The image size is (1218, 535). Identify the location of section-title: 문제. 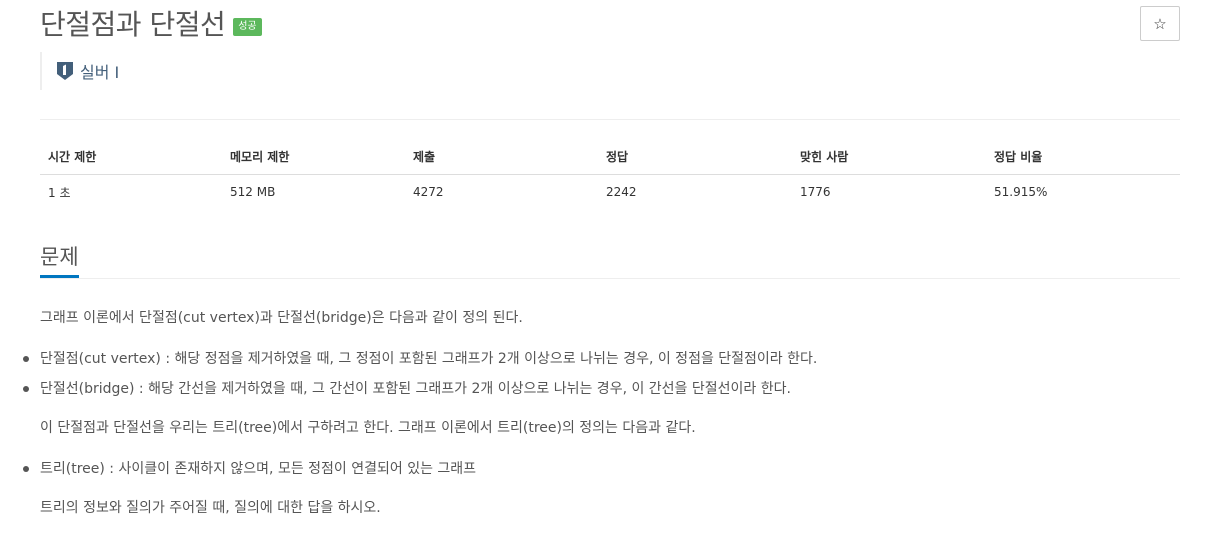
(59, 259).